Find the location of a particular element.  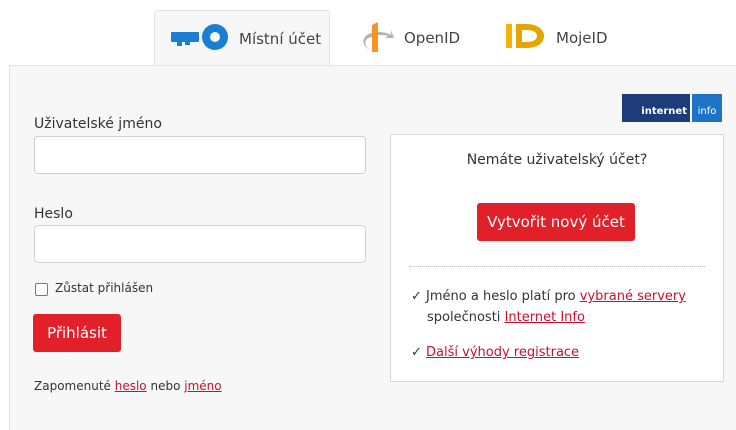

tab-mojeid-label: MojeID is located at coordinates (582, 38).